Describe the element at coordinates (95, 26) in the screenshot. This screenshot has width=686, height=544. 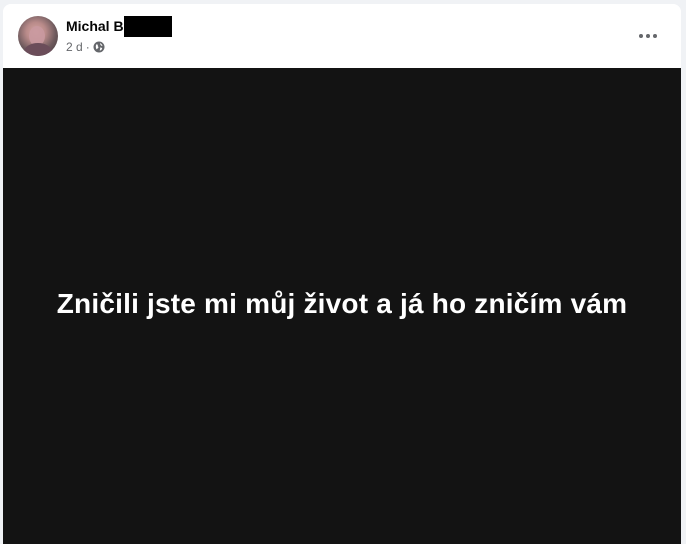
I see `author-name: Michal B` at that location.